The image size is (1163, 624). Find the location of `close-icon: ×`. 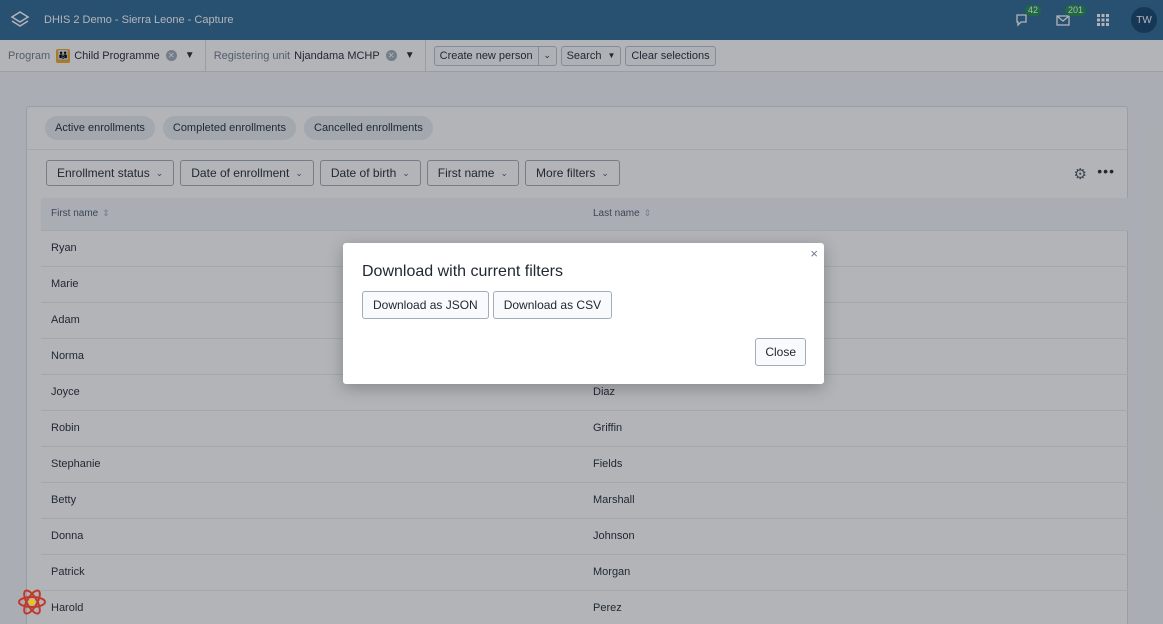

close-icon: × is located at coordinates (814, 253).